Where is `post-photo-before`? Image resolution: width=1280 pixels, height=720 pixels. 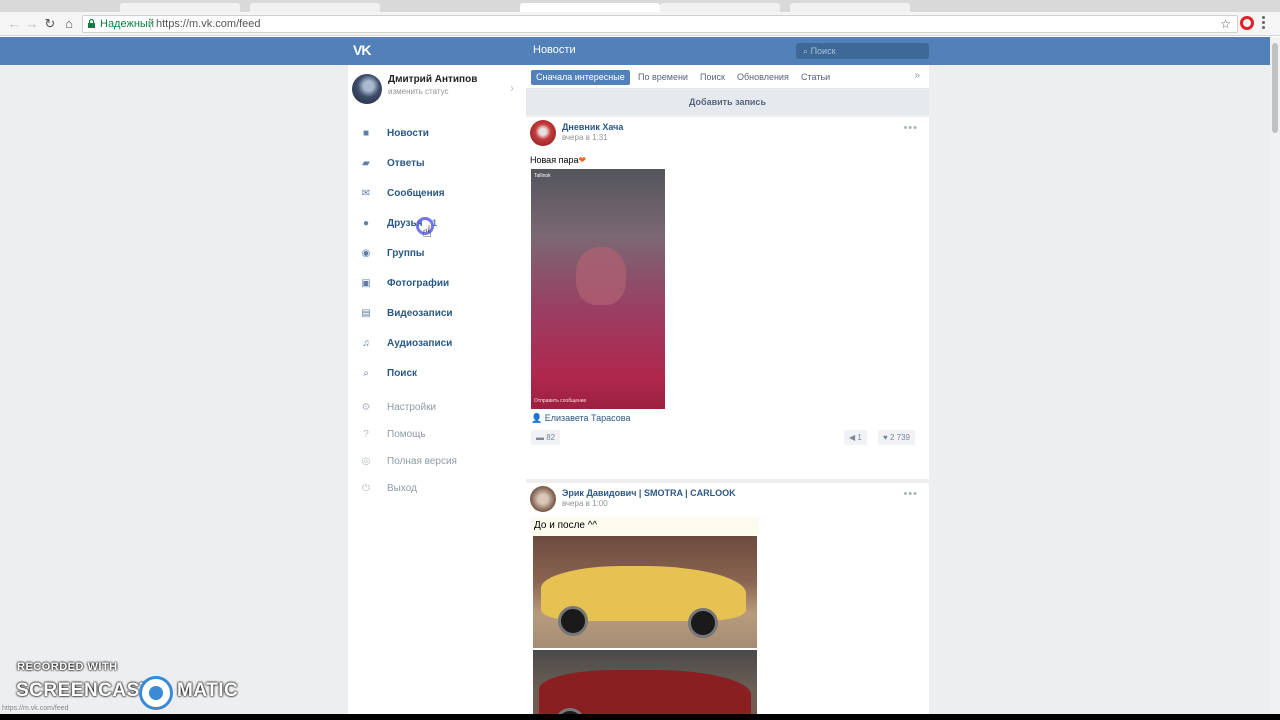
post-photo-before is located at coordinates (645, 592).